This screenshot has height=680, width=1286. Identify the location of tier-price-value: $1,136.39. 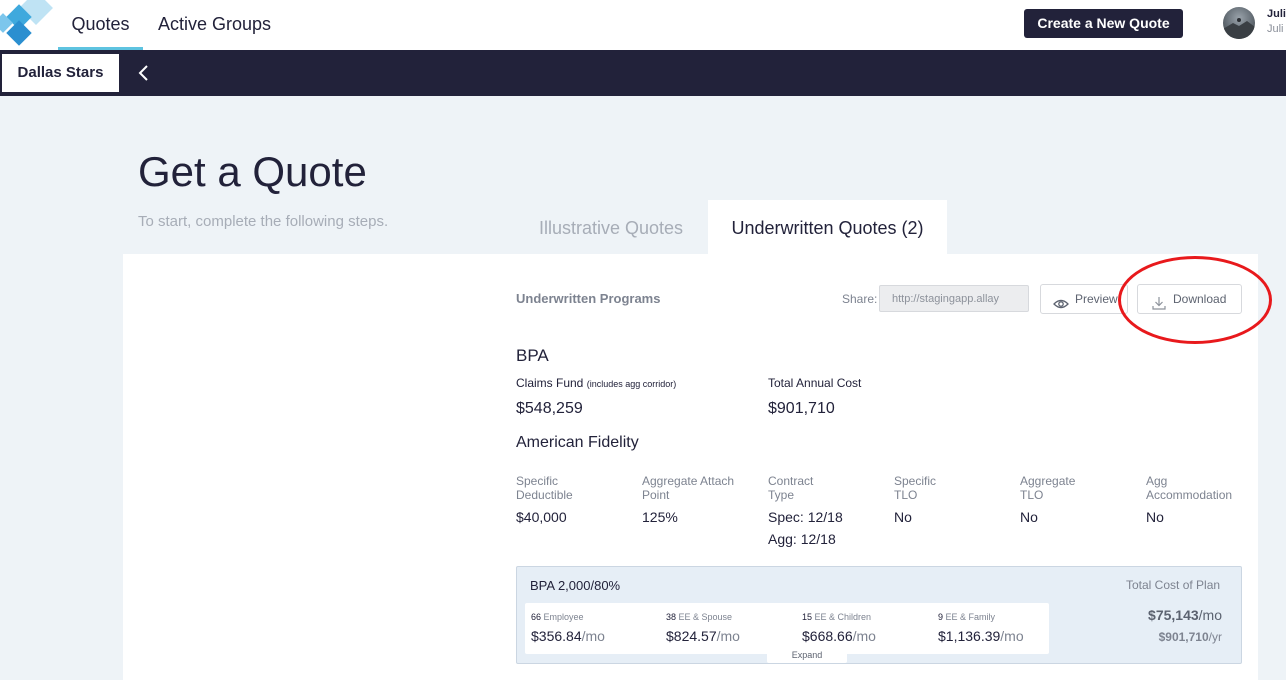
(969, 636).